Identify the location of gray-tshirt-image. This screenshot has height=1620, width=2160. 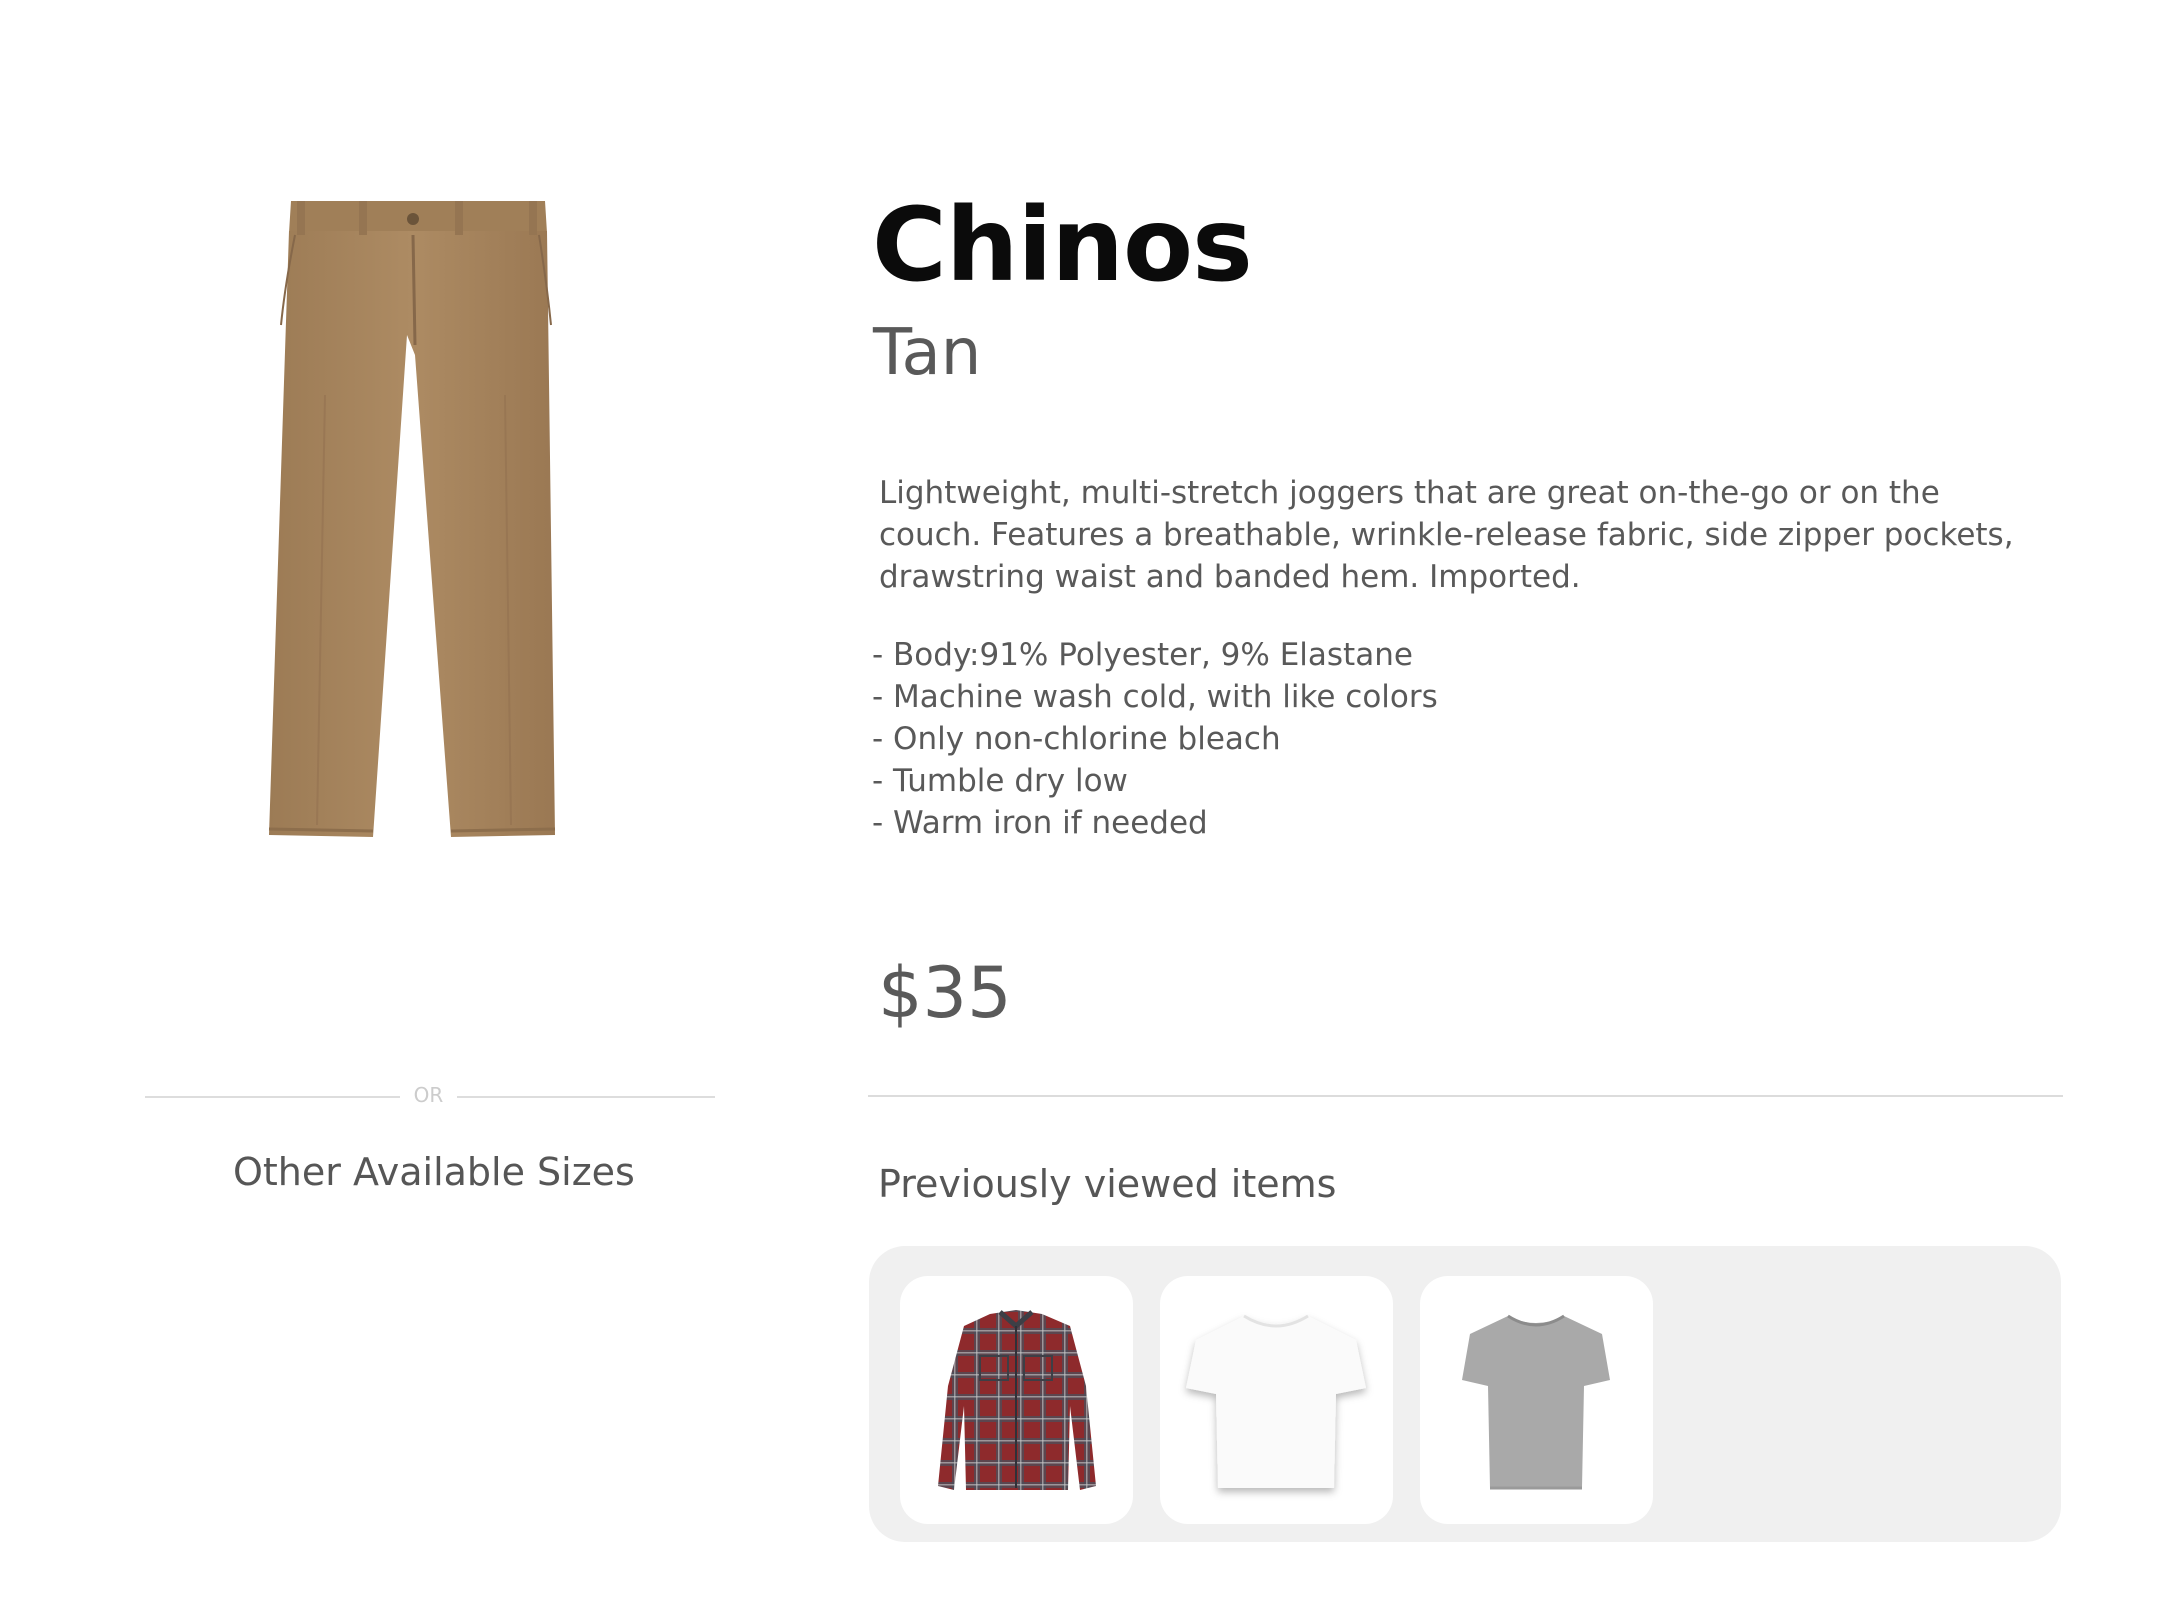
(1536, 1402).